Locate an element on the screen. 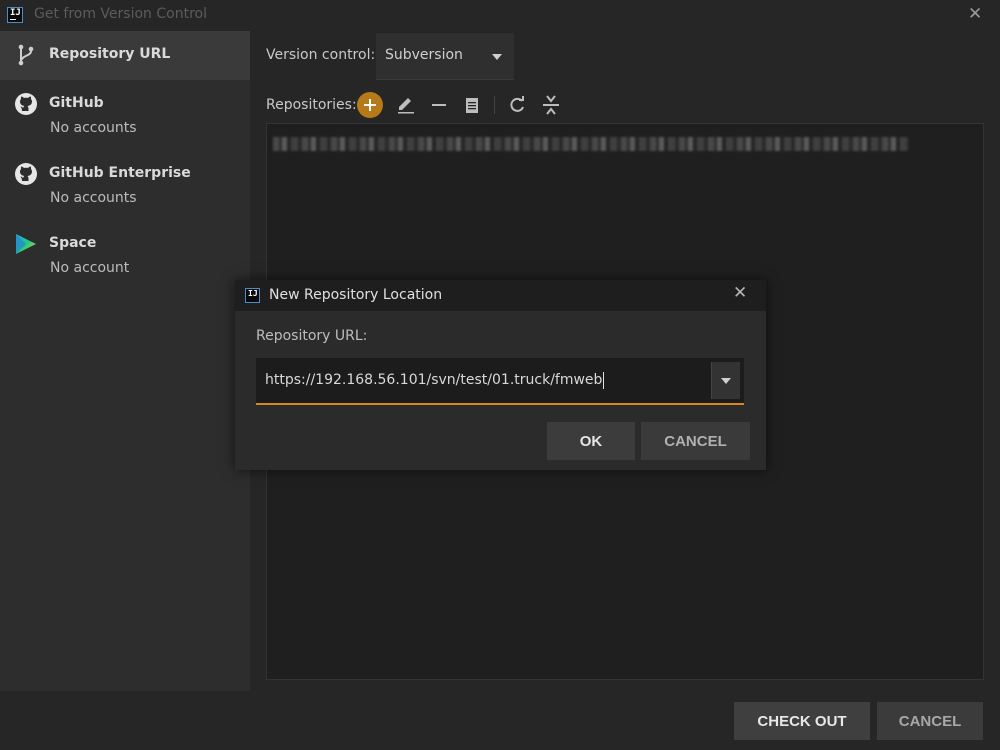  ok-button: OK is located at coordinates (591, 441).